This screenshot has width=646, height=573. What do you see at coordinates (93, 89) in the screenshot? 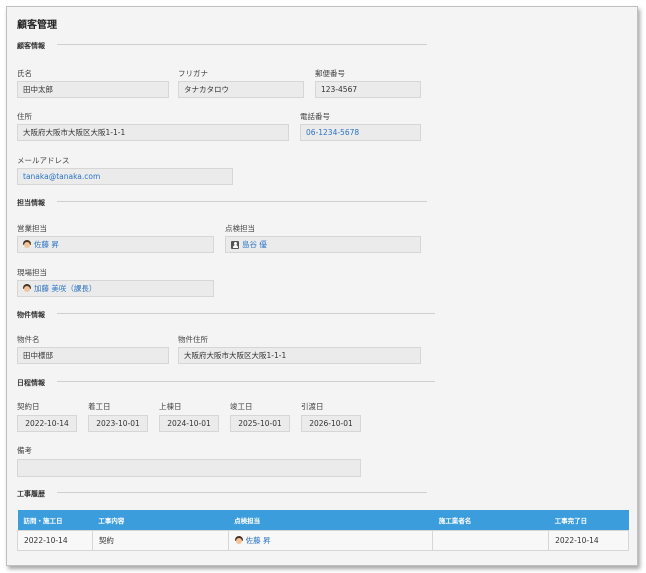
I see `name-field: 田中太郎` at bounding box center [93, 89].